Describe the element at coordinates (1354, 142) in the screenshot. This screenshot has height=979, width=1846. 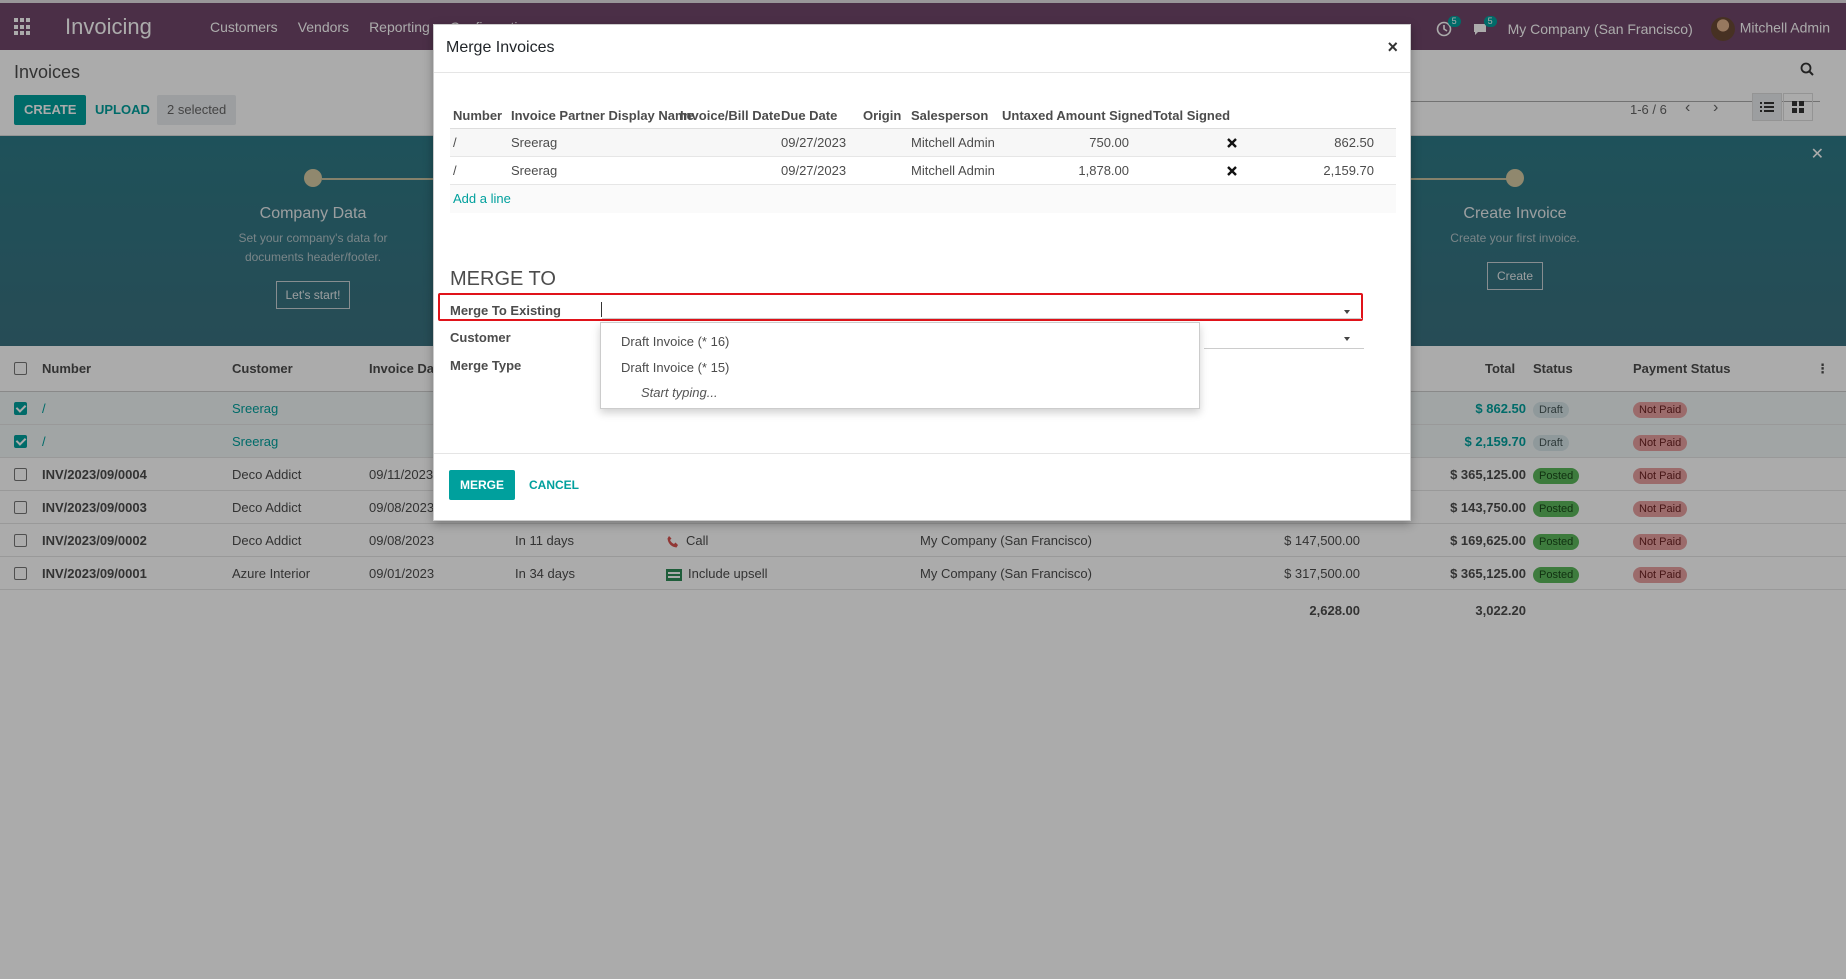
I see `line-total: 862.50` at that location.